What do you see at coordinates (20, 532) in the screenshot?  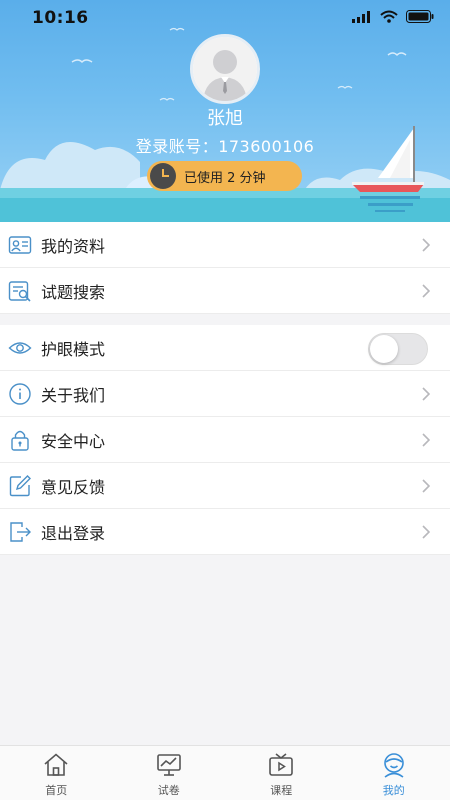 I see `logout-icon` at bounding box center [20, 532].